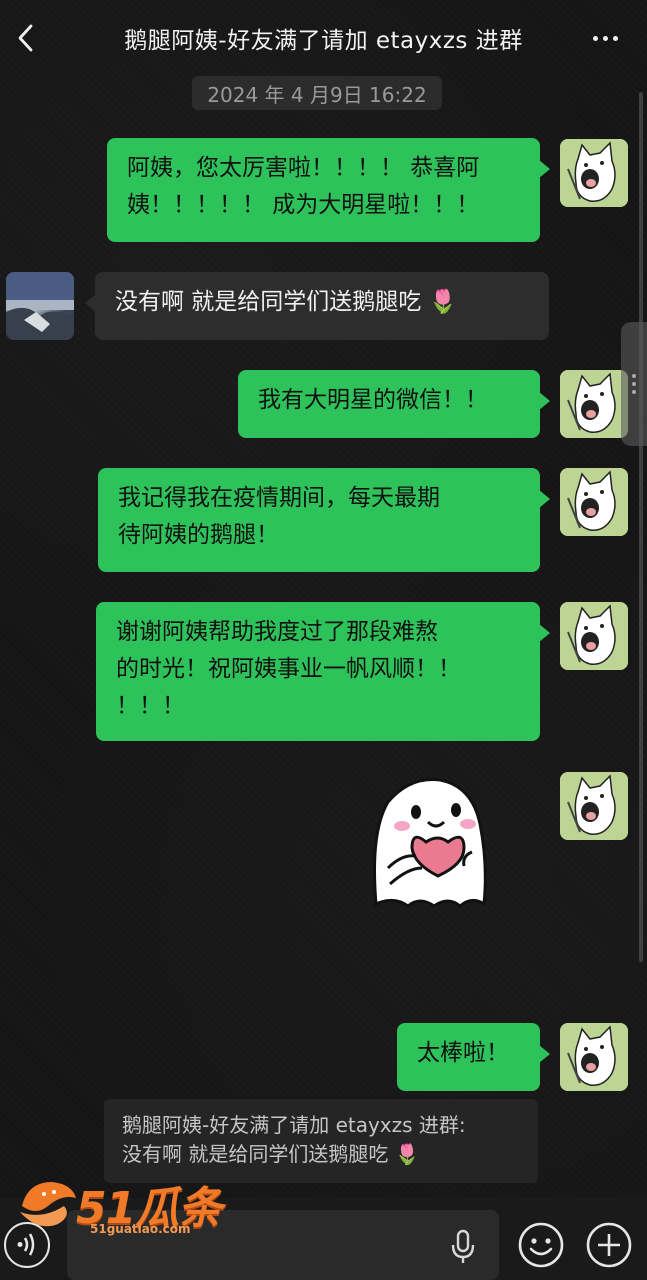 The height and width of the screenshot is (1280, 647). What do you see at coordinates (277, 632) in the screenshot?
I see `message-text-line: 谢谢阿姨帮助我度过了那段难熬` at bounding box center [277, 632].